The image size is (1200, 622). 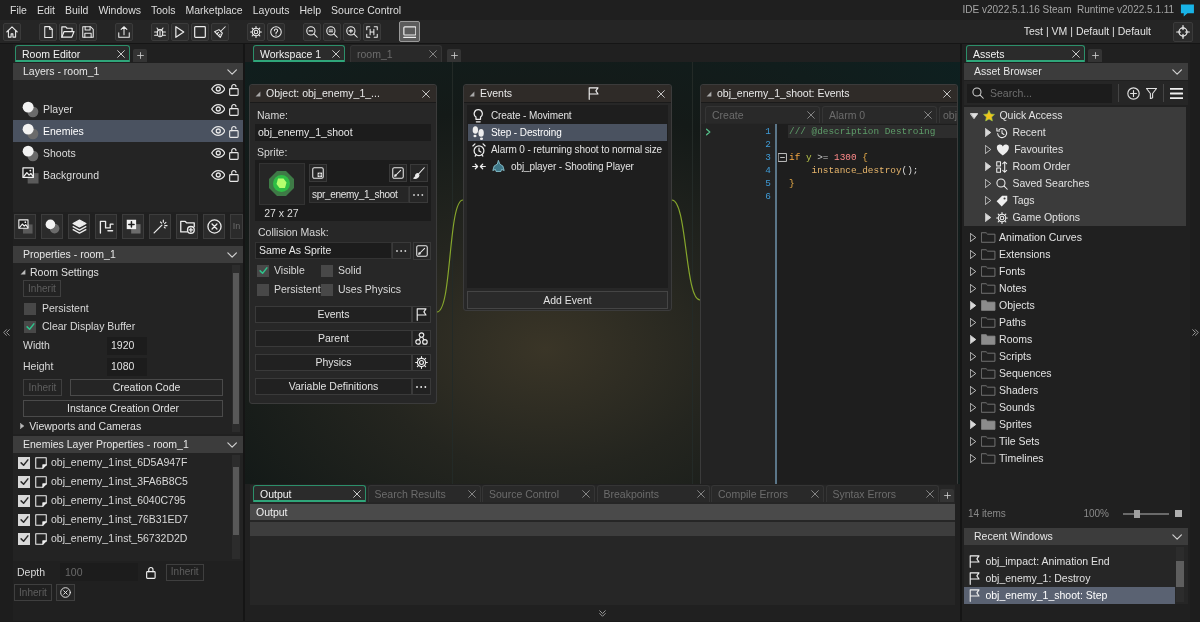 I want to click on fit-button, so click(x=372, y=31).